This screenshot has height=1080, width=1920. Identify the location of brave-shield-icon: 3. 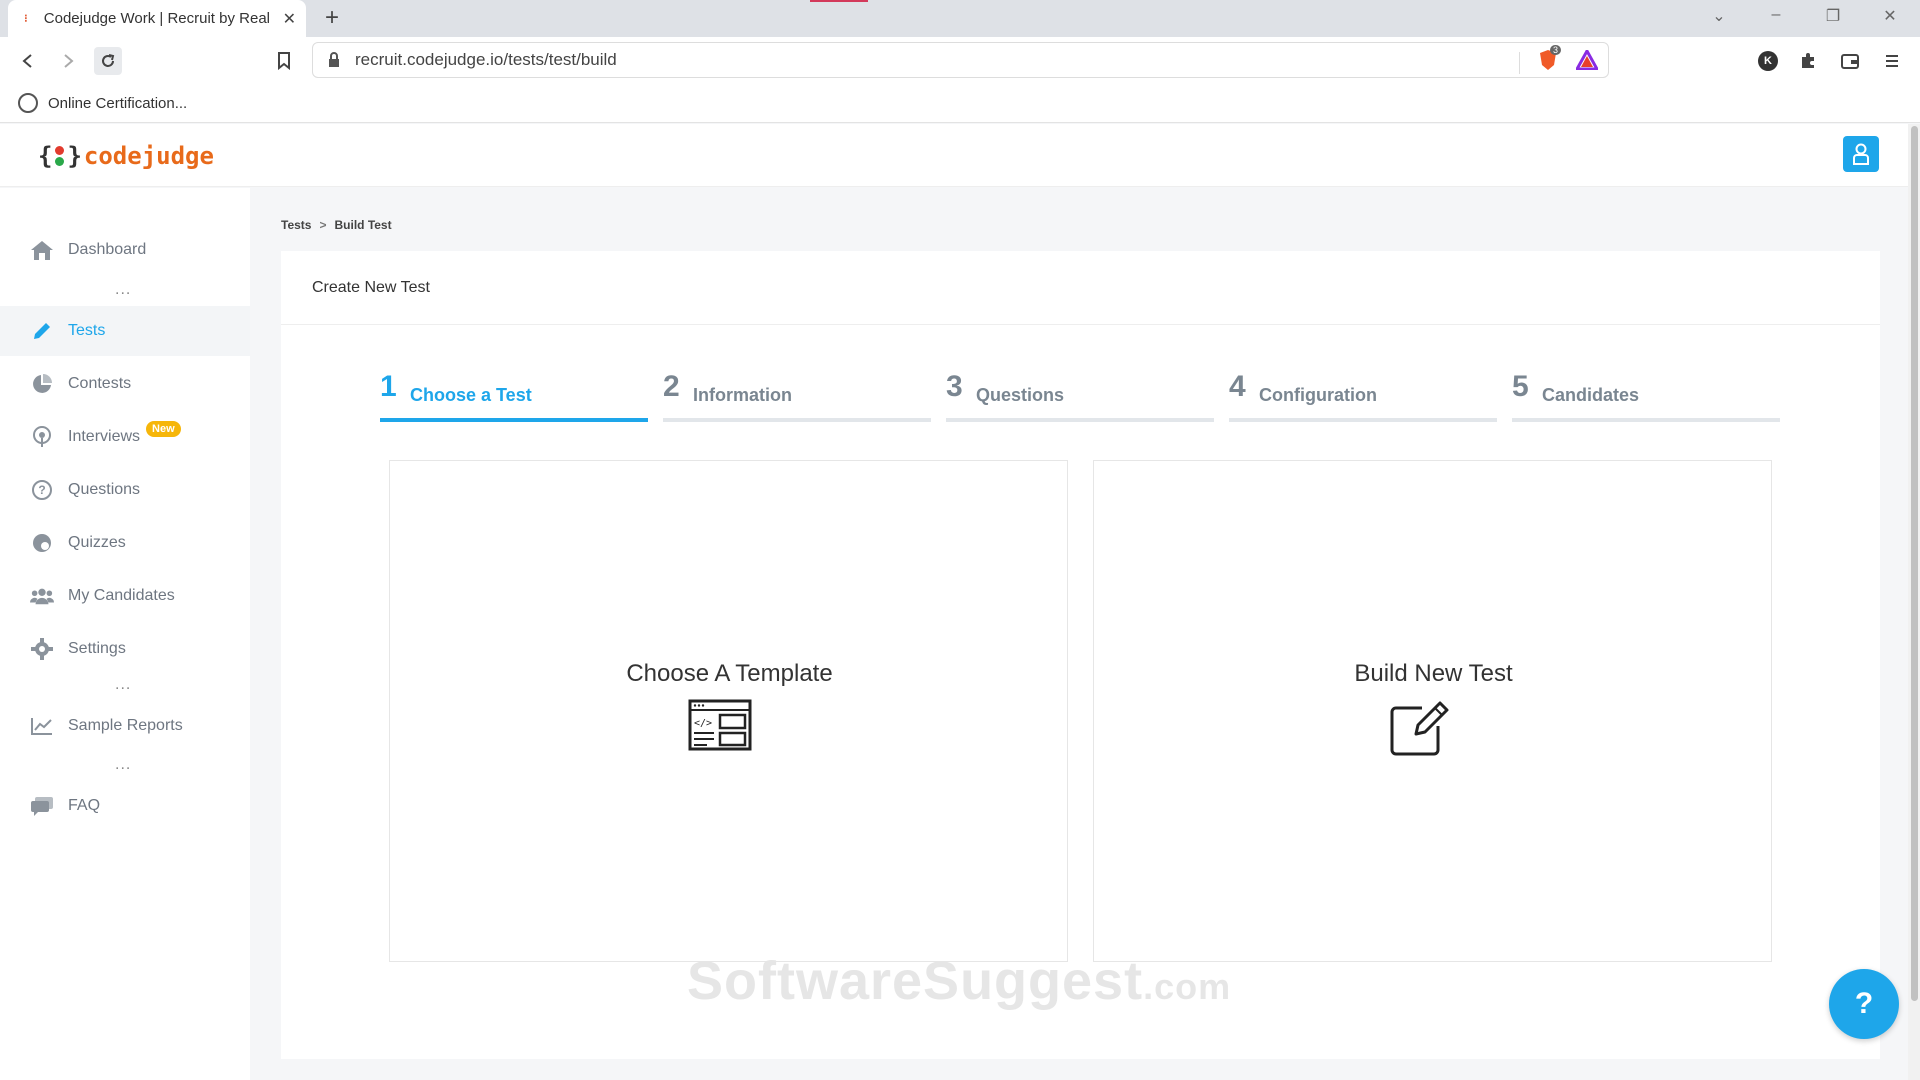
(1550, 60).